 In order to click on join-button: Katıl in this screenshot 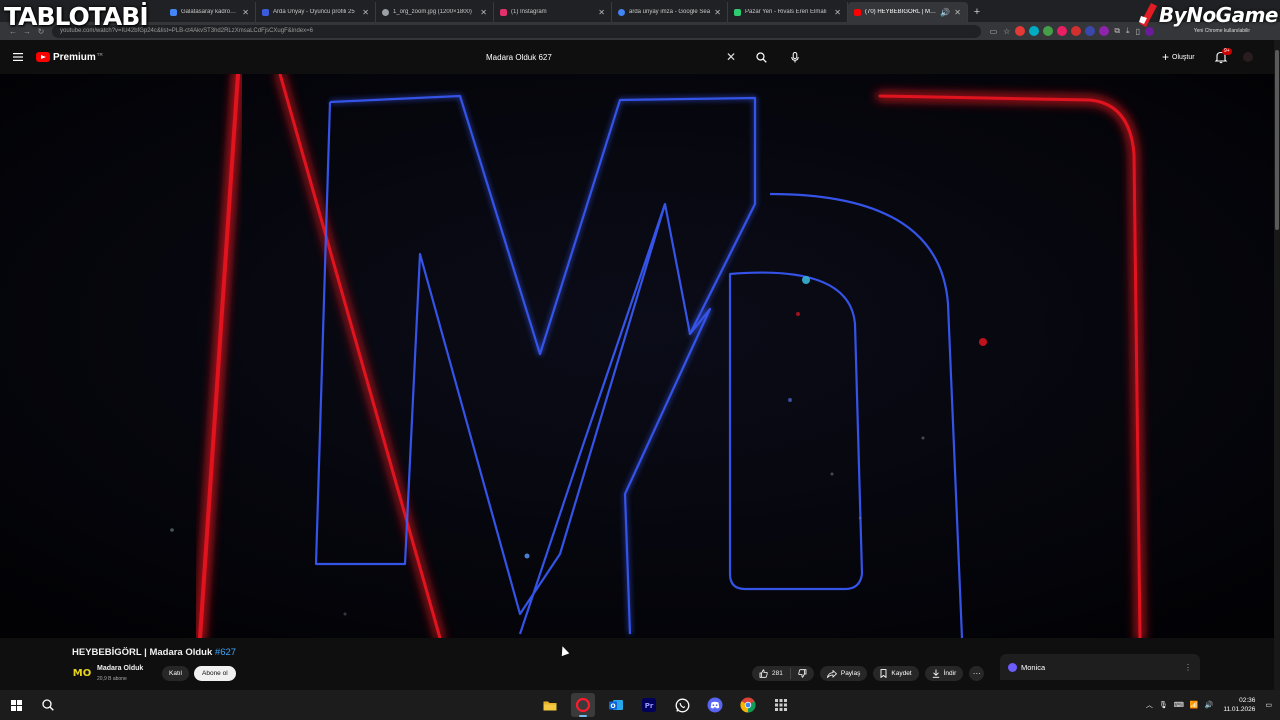, I will do `click(176, 673)`.